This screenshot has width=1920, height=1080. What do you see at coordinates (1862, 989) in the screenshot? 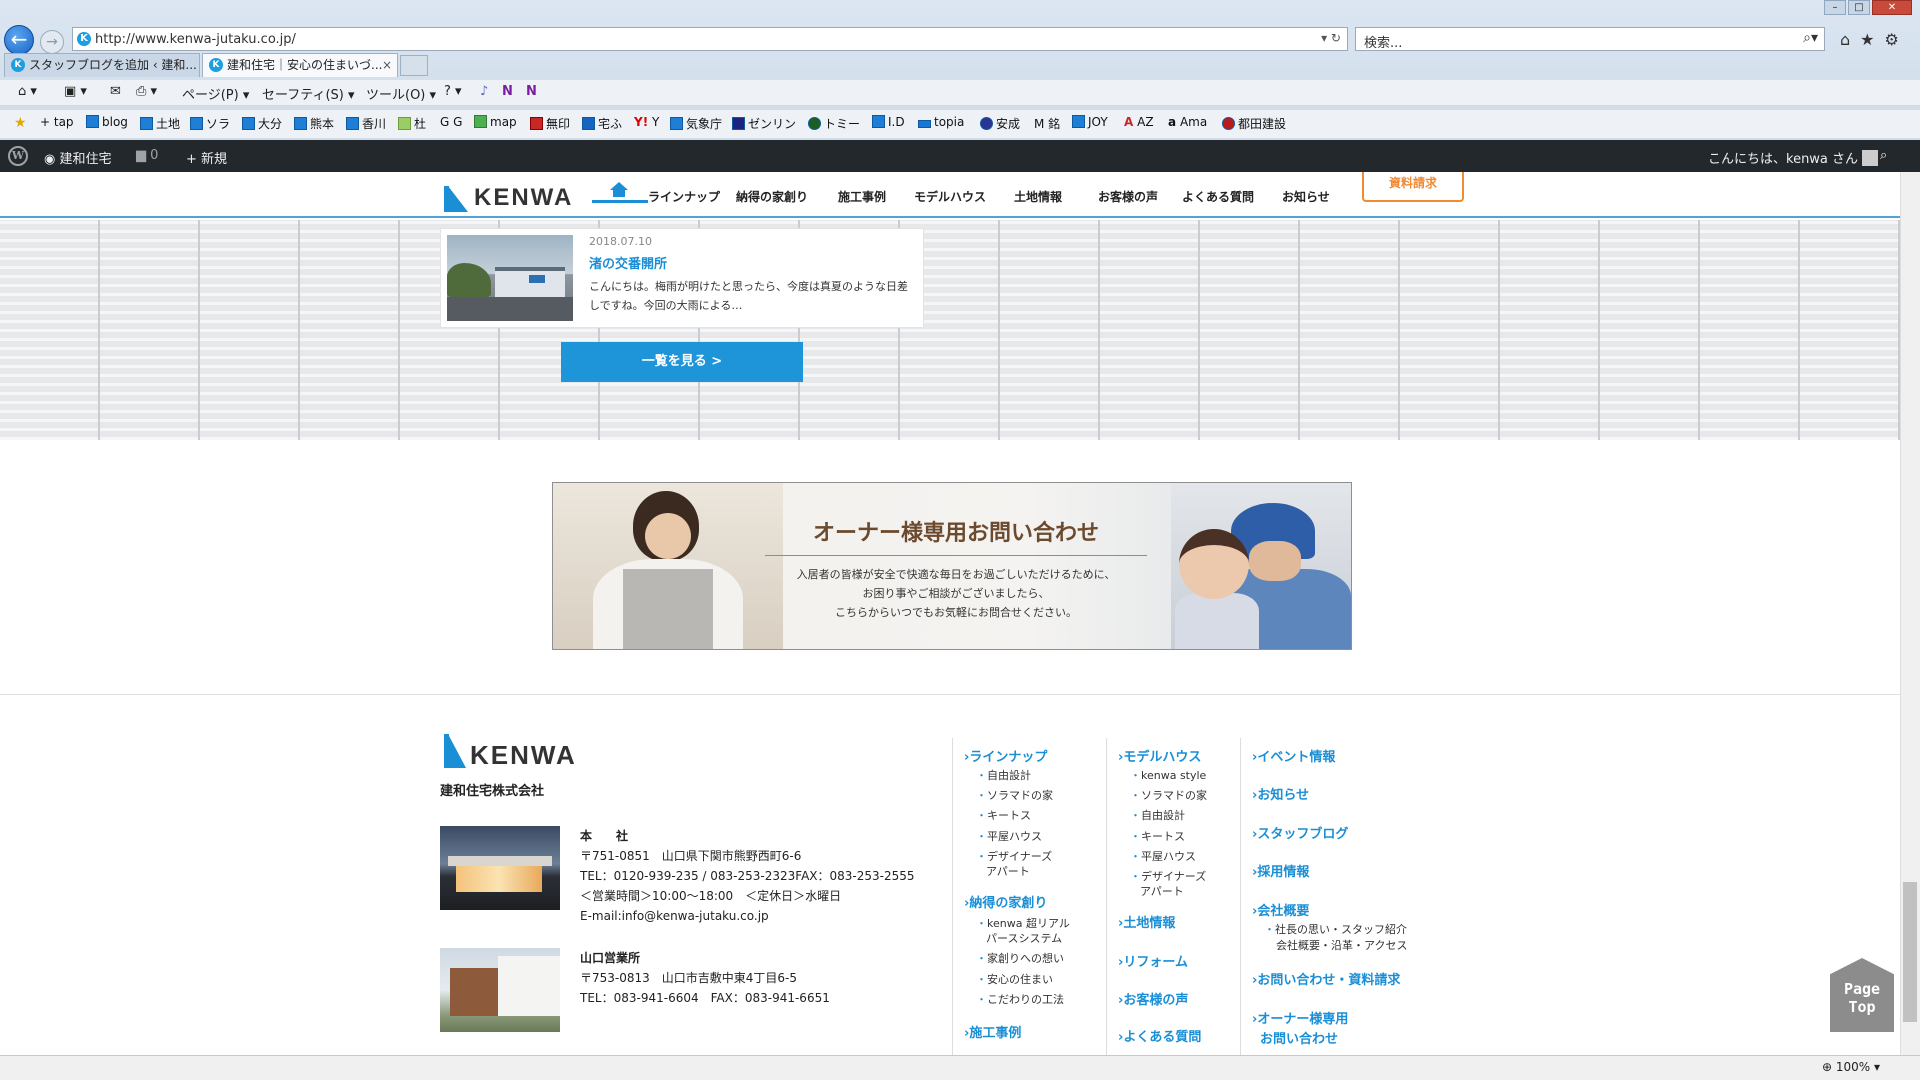
I see `page-top-label: Page` at bounding box center [1862, 989].